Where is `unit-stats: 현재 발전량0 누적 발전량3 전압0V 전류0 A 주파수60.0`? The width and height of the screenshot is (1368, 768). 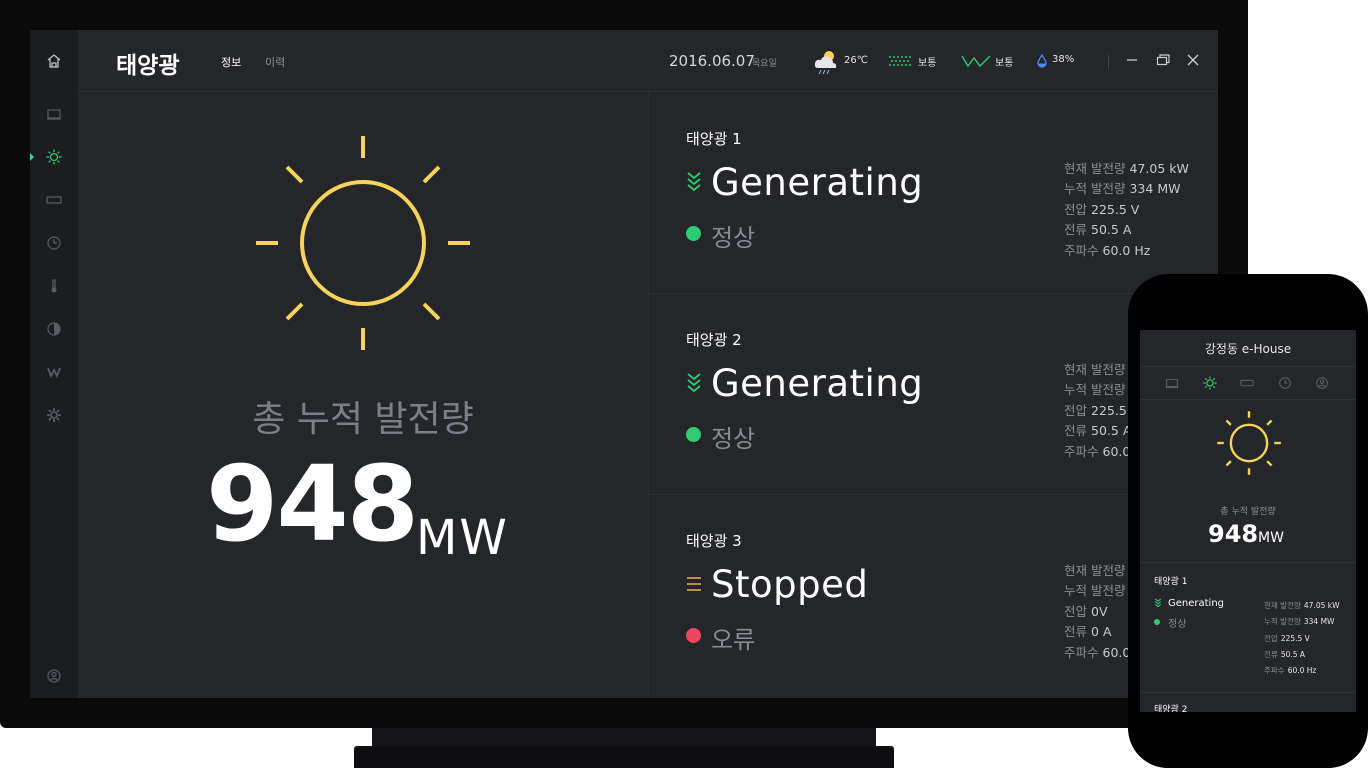 unit-stats: 현재 발전량0 누적 발전량3 전압0V 전류0 A 주파수60.0 is located at coordinates (1100, 612).